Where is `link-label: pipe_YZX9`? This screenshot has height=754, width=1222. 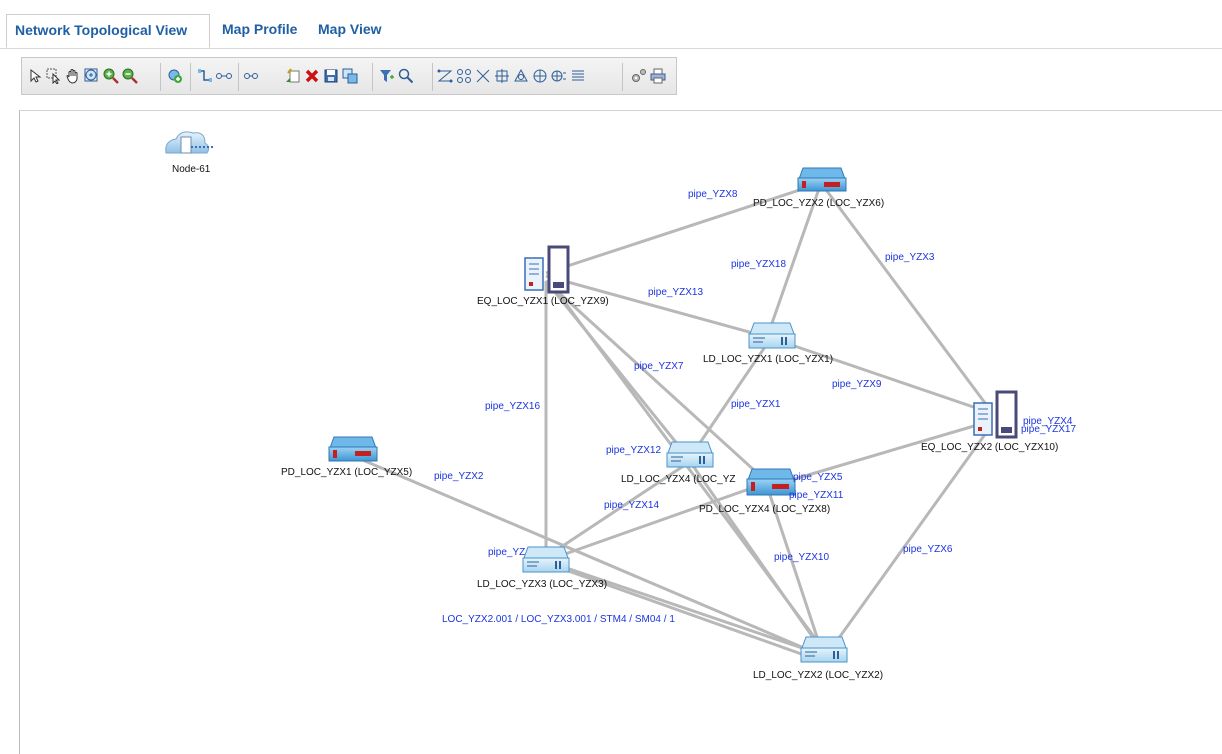
link-label: pipe_YZX9 is located at coordinates (857, 384).